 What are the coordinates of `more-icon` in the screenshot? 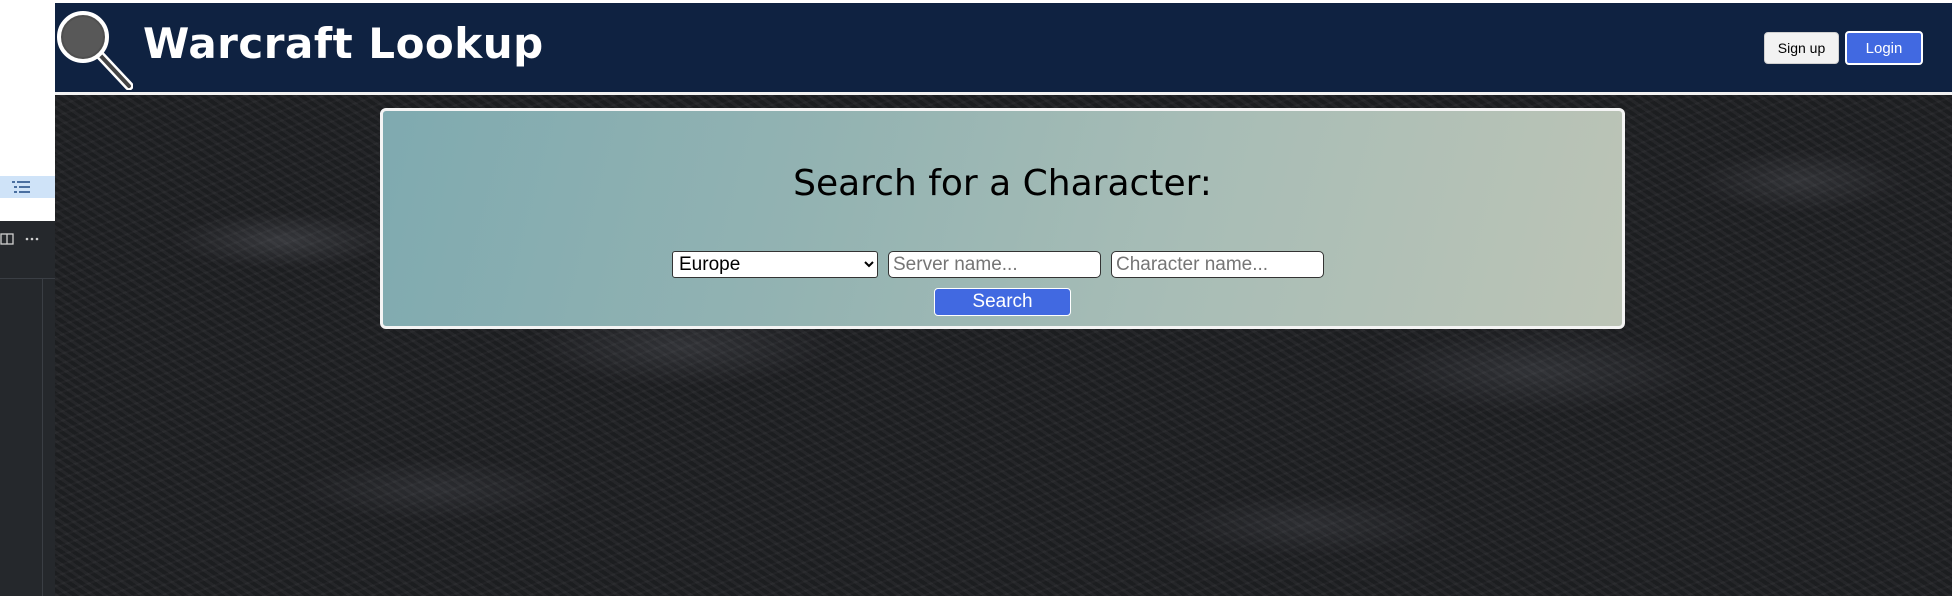 It's located at (32, 239).